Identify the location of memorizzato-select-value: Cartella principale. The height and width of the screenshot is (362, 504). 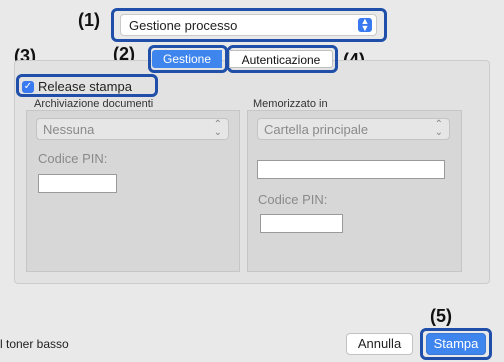
(316, 129).